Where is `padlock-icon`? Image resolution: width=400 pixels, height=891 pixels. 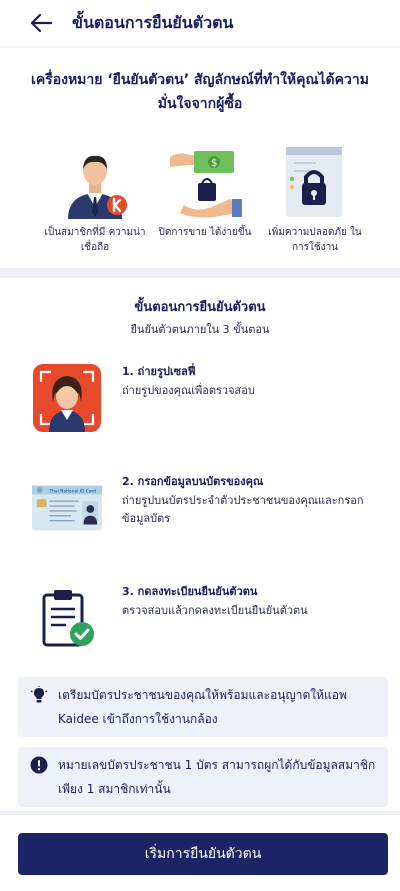 padlock-icon is located at coordinates (314, 182).